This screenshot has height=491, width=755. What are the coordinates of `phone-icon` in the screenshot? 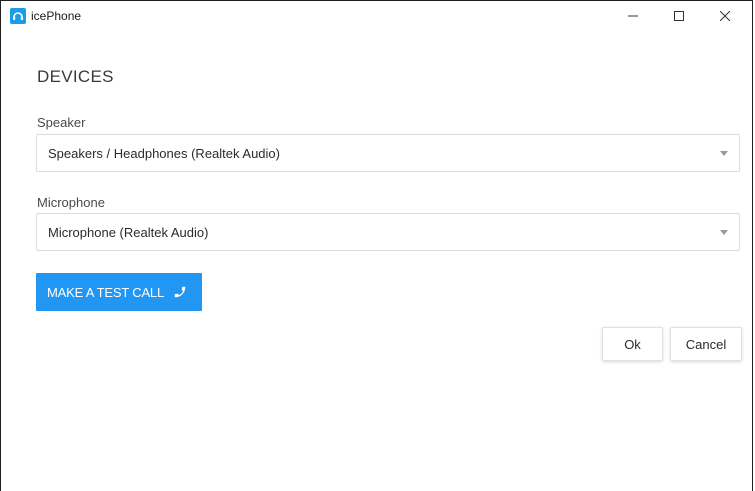 It's located at (180, 292).